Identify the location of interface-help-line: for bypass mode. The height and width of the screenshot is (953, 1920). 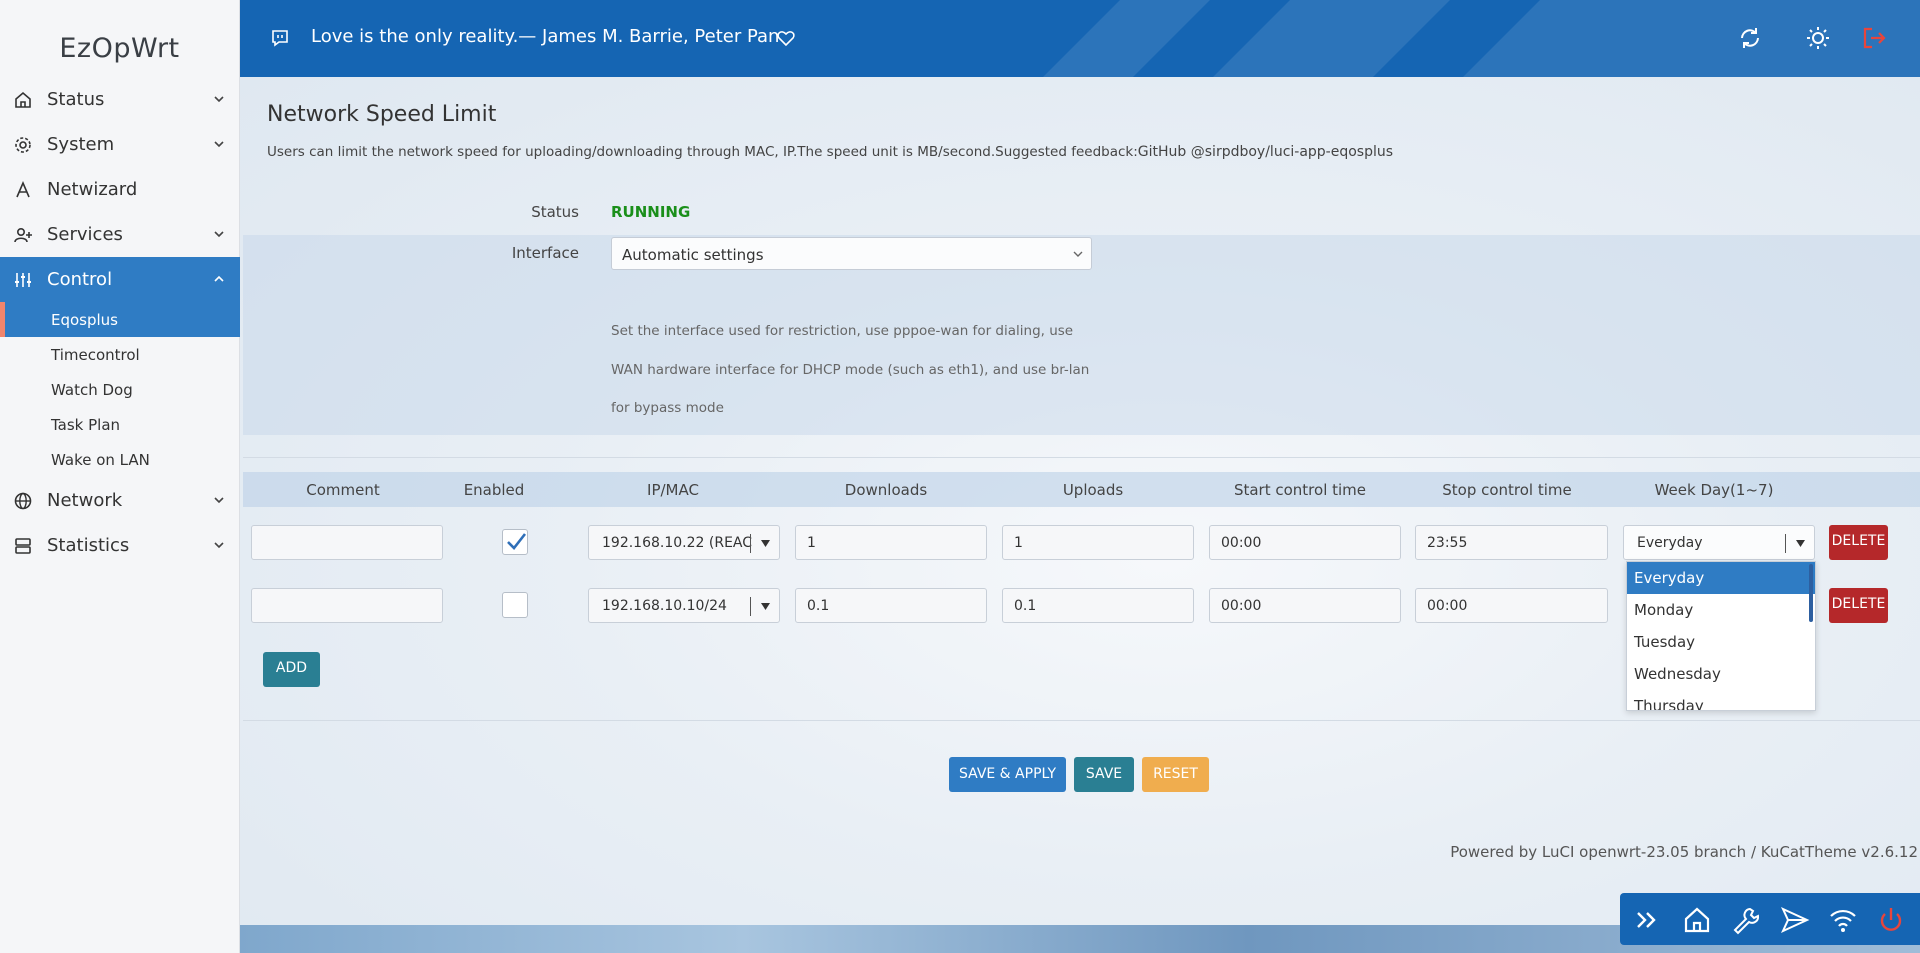
(667, 408).